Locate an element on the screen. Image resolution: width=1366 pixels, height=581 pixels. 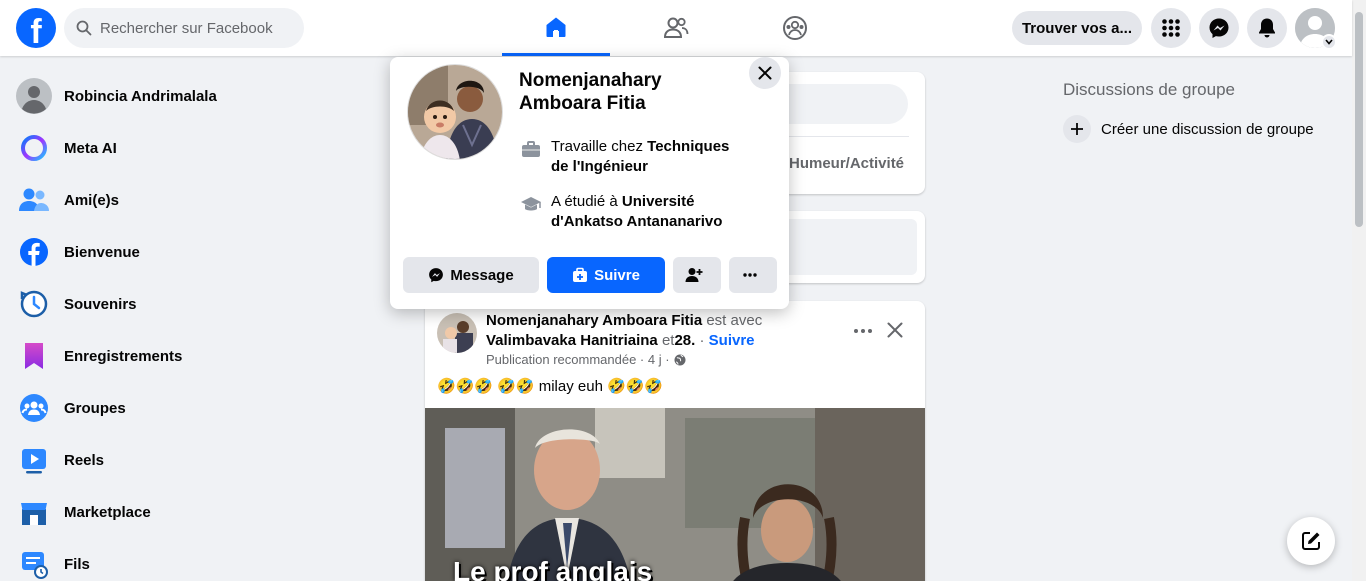
sidebar-item-profile: Robincia Andrimalala is located at coordinates (178, 96).